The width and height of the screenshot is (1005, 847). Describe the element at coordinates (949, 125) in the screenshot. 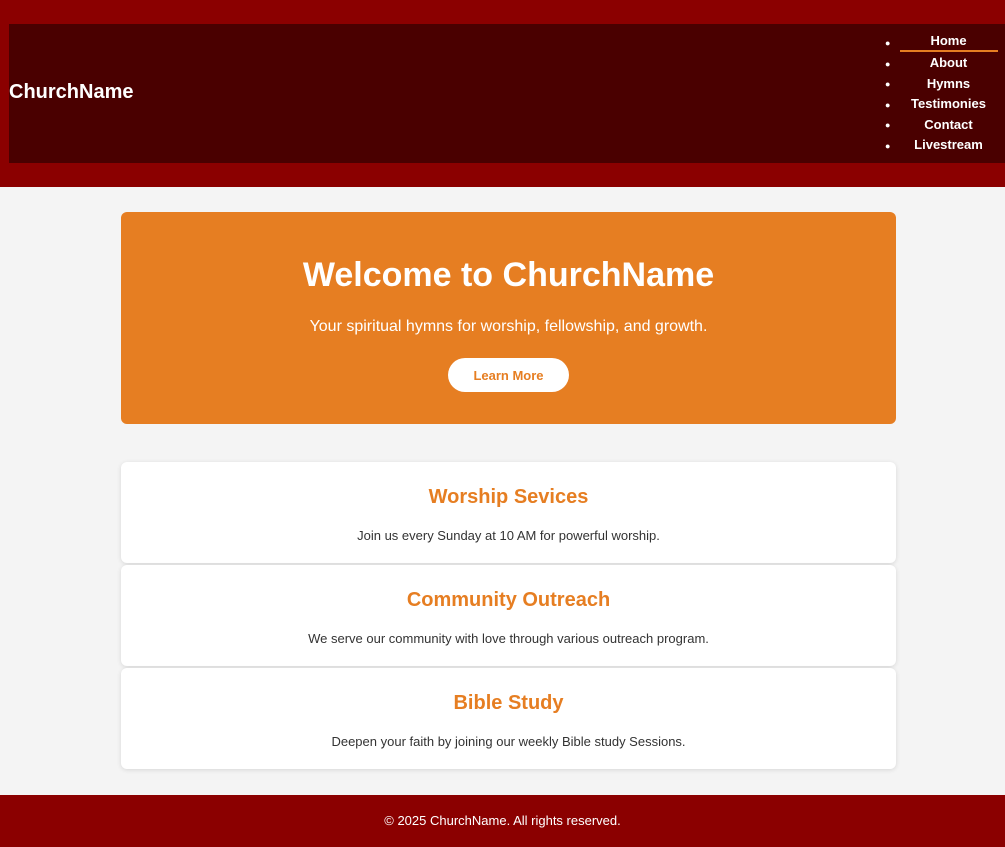

I see `nav-link-contact: Contact` at that location.